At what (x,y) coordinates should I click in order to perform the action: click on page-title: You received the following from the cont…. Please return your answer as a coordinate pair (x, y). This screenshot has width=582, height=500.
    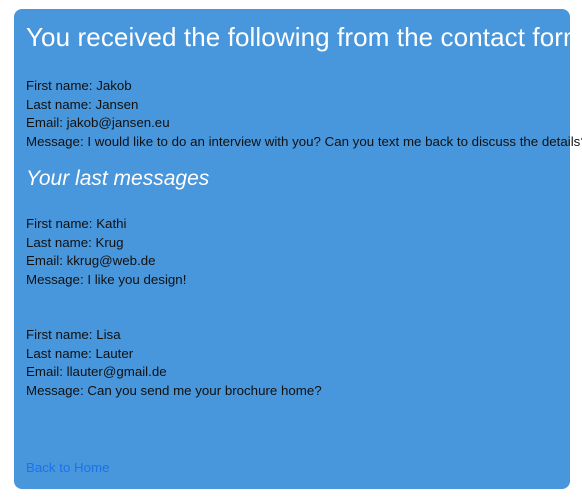
    Looking at the image, I should click on (304, 37).